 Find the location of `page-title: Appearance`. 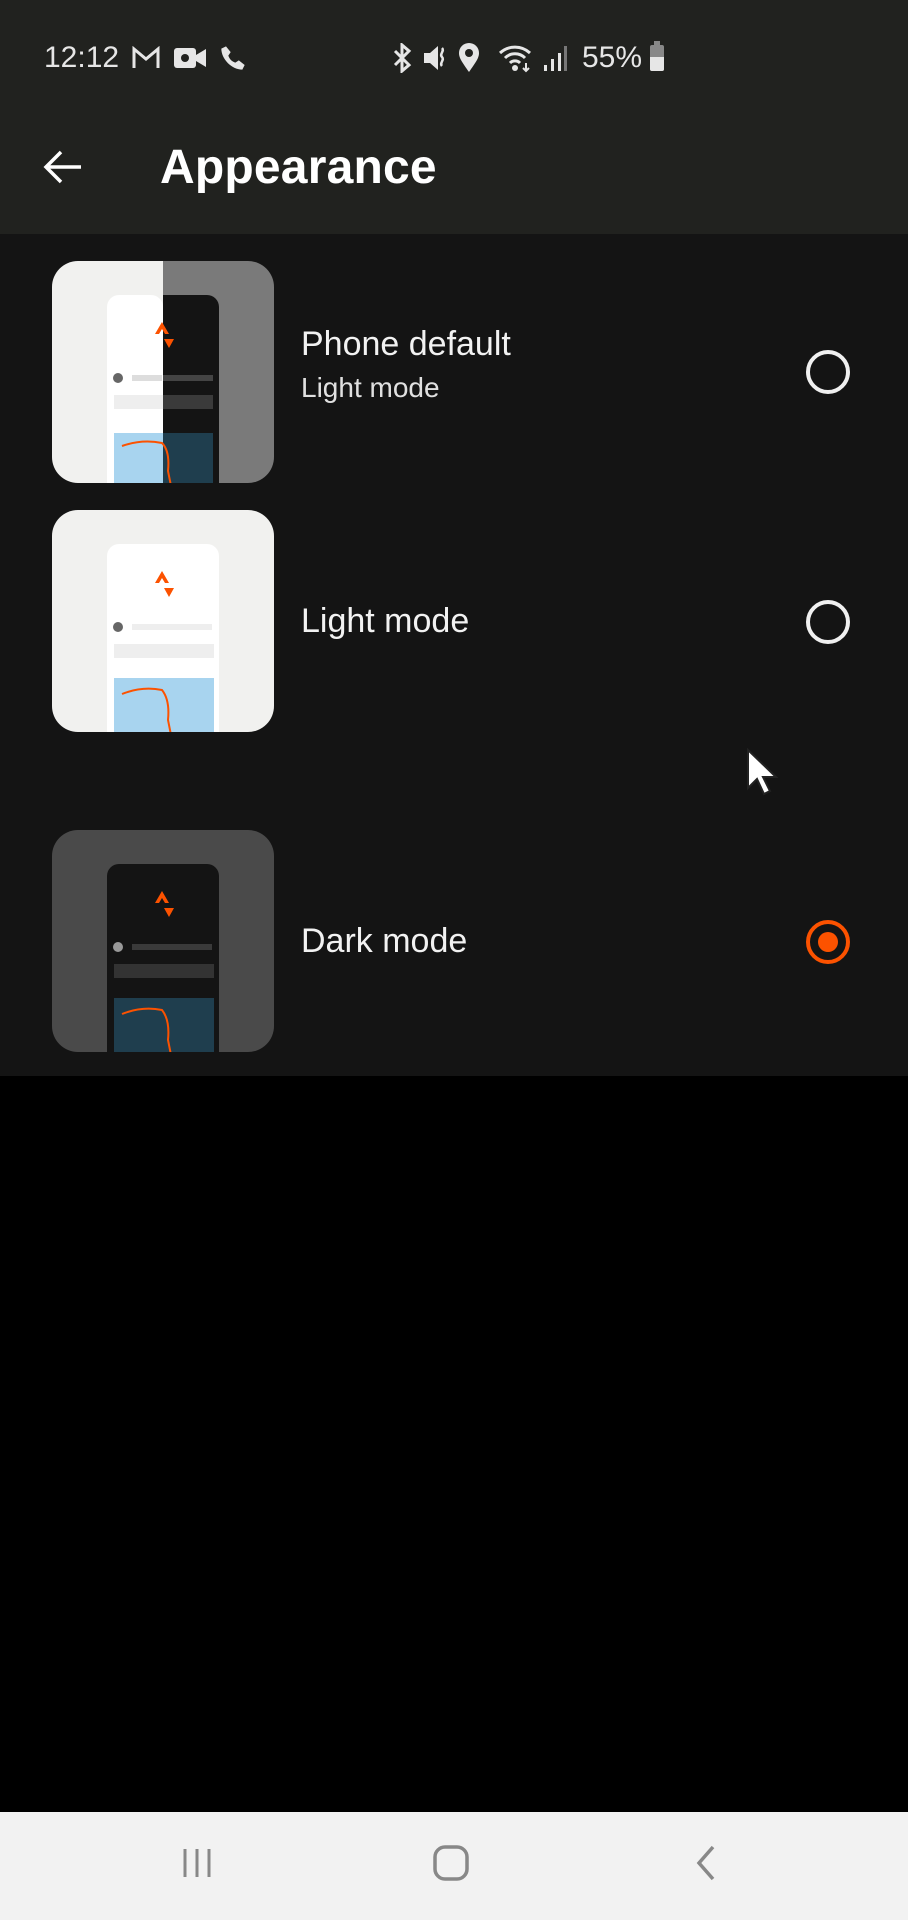

page-title: Appearance is located at coordinates (298, 167).